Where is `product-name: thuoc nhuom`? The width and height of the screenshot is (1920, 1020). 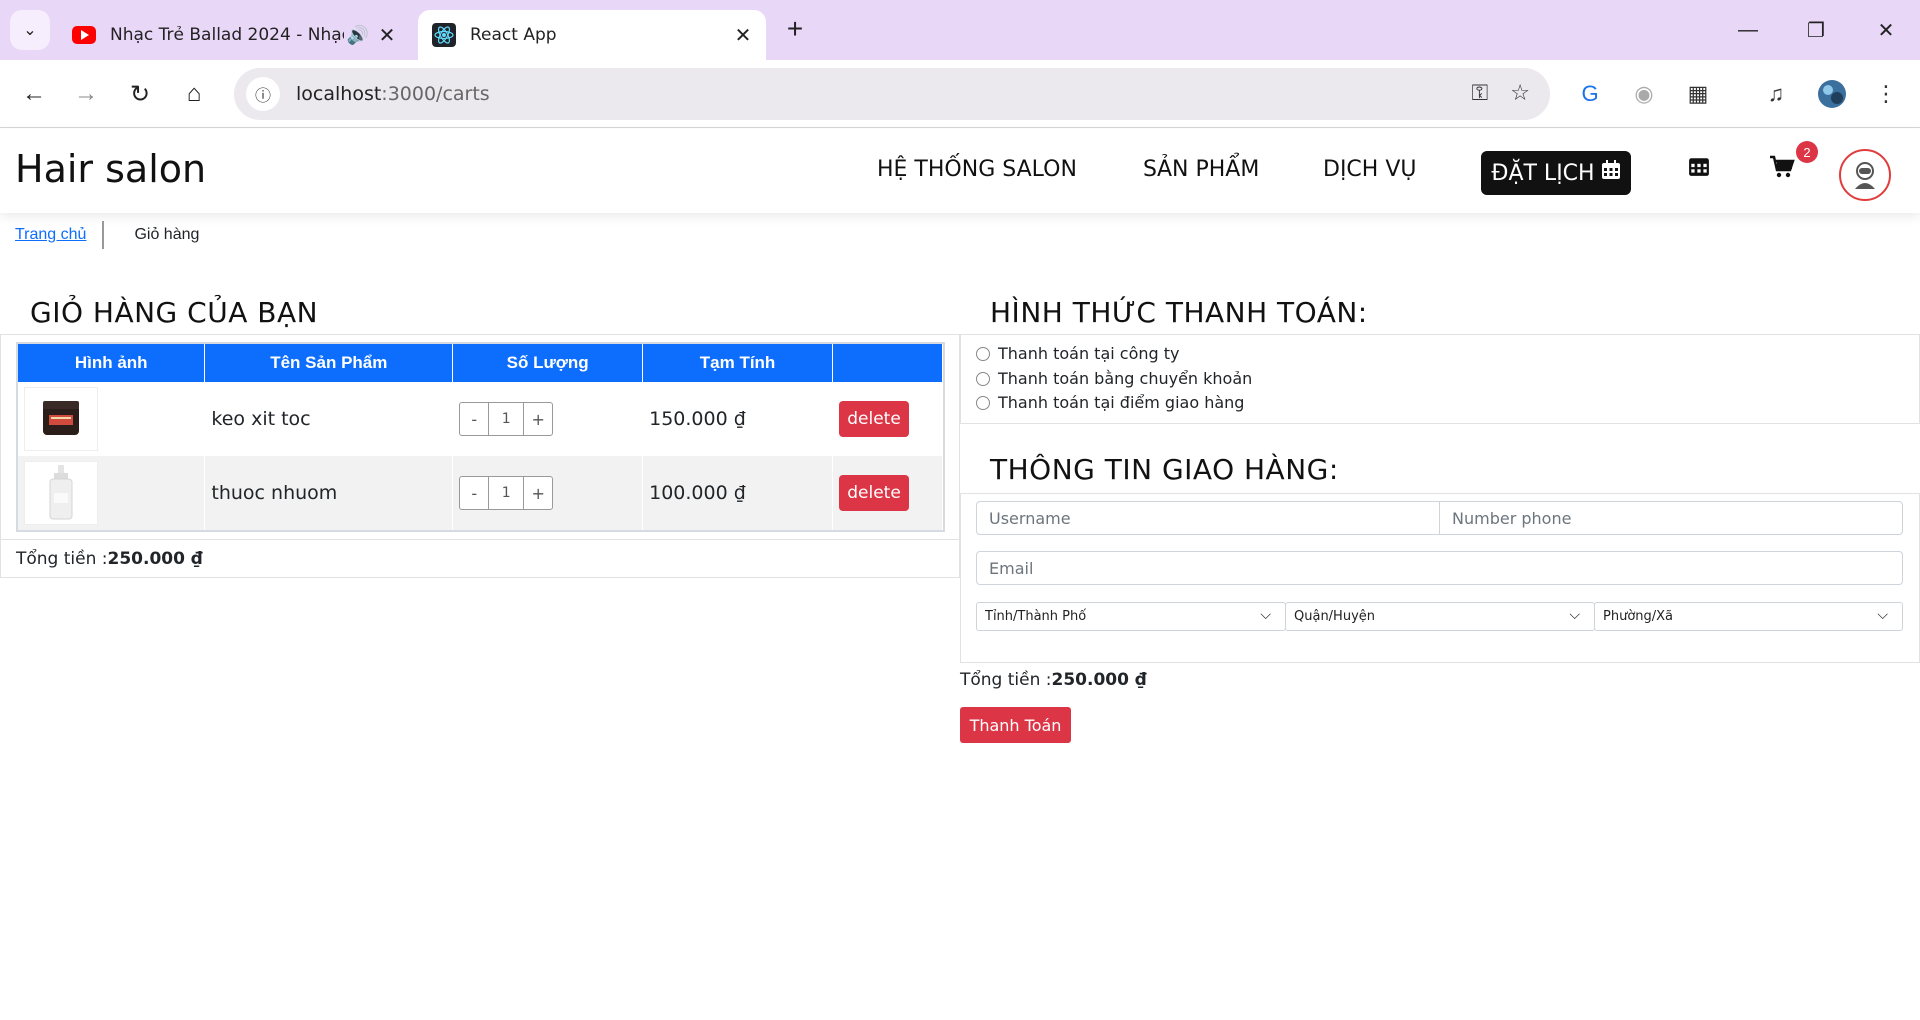 product-name: thuoc nhuom is located at coordinates (329, 493).